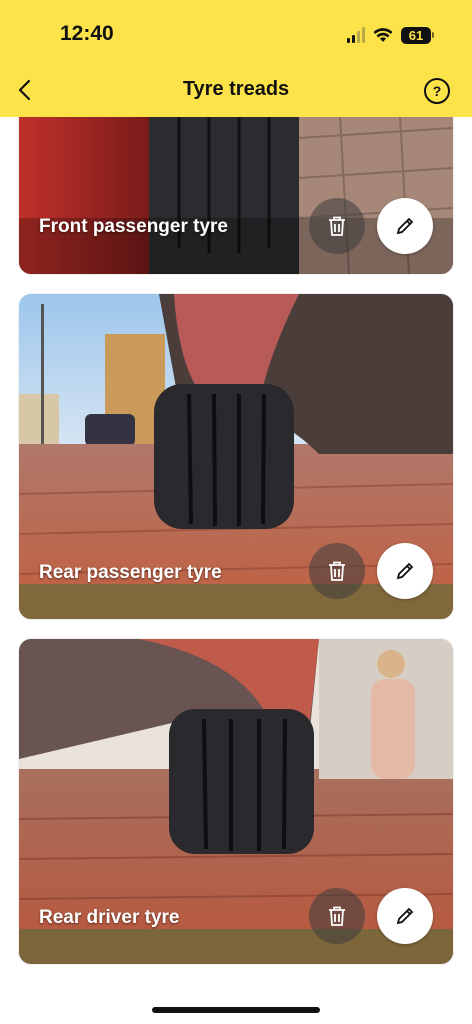 This screenshot has width=472, height=1024. What do you see at coordinates (109, 917) in the screenshot?
I see `tyre-label: Rear driver tyre` at bounding box center [109, 917].